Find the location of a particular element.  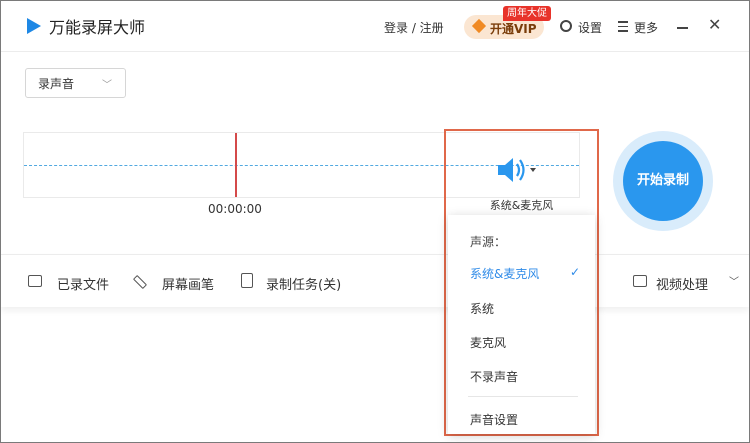

menu-icon is located at coordinates (623, 28).